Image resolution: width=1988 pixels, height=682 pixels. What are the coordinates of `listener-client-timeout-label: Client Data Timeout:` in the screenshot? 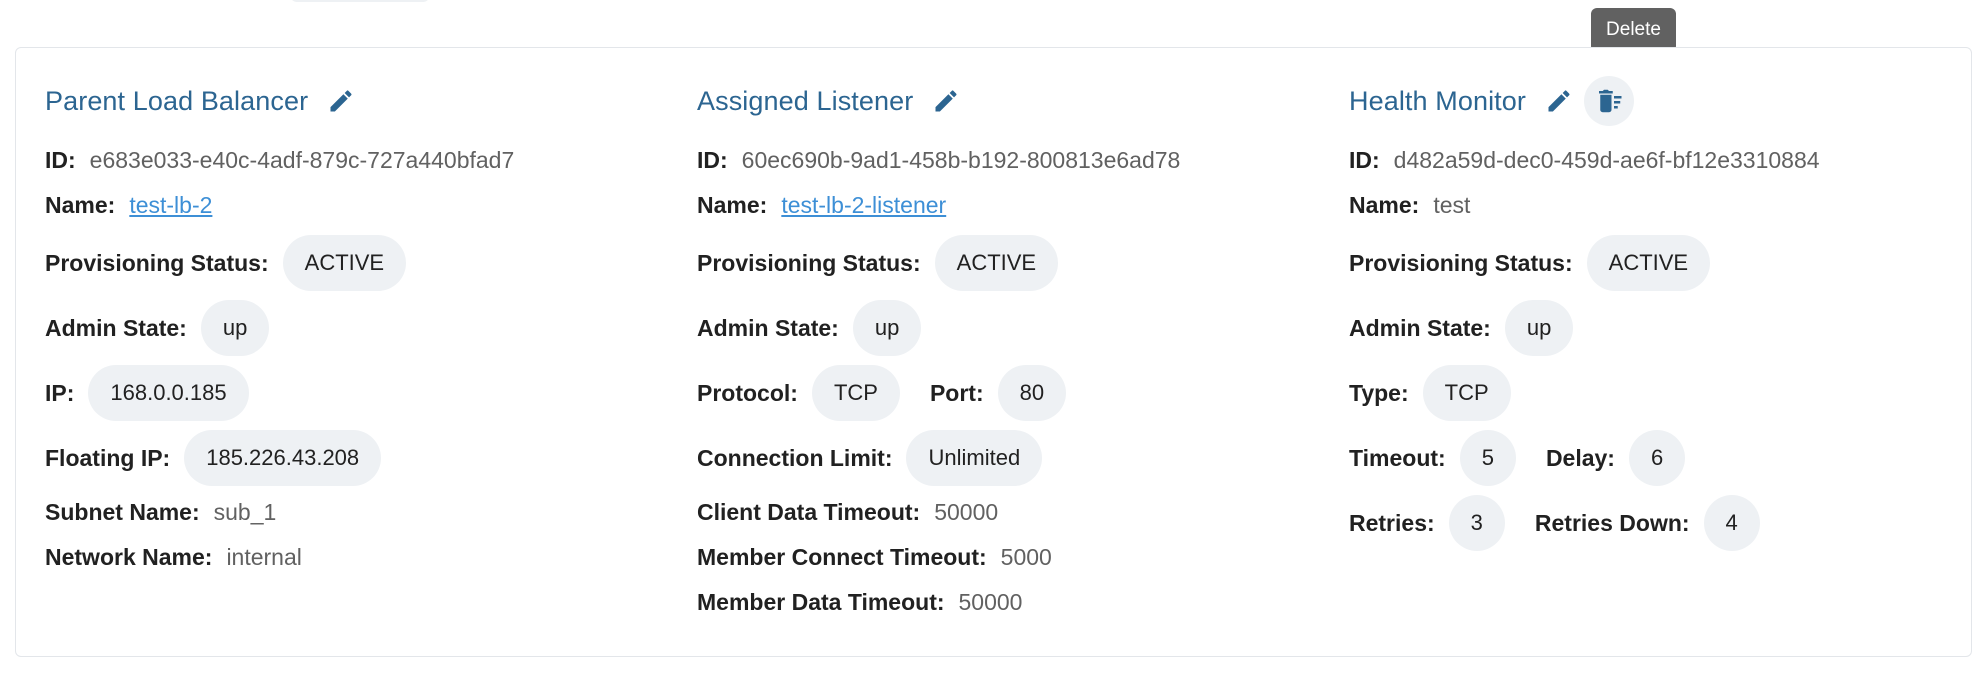 It's located at (809, 512).